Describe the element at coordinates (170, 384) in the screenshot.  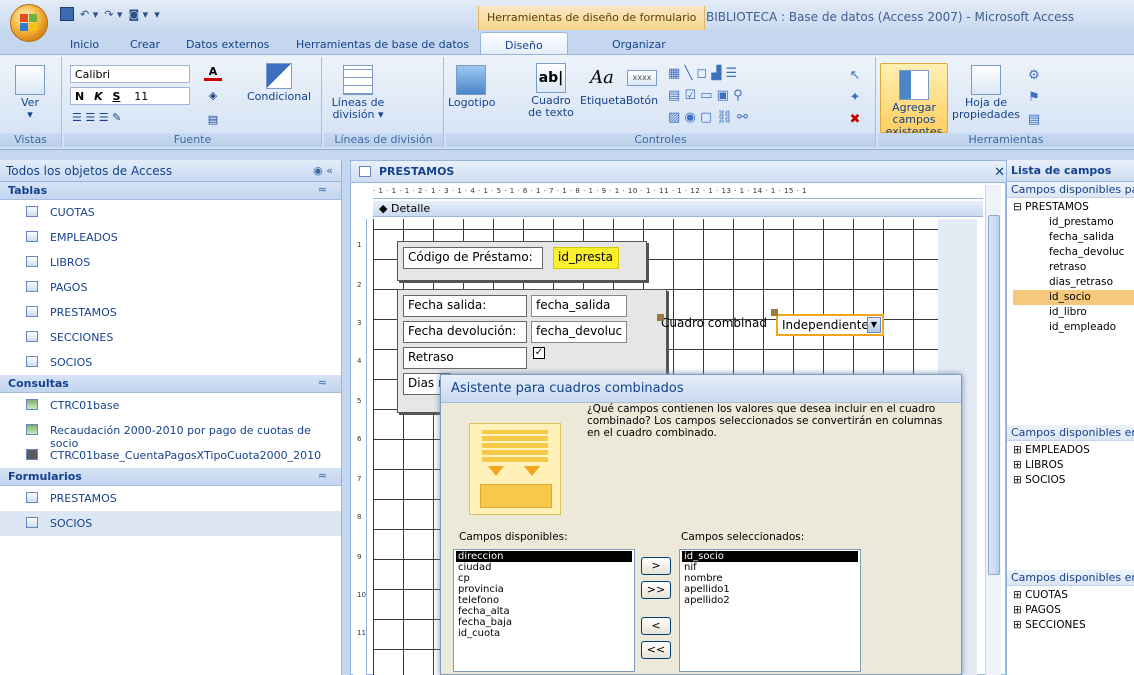
I see `nav-section-consultas: Consultas ≈` at that location.